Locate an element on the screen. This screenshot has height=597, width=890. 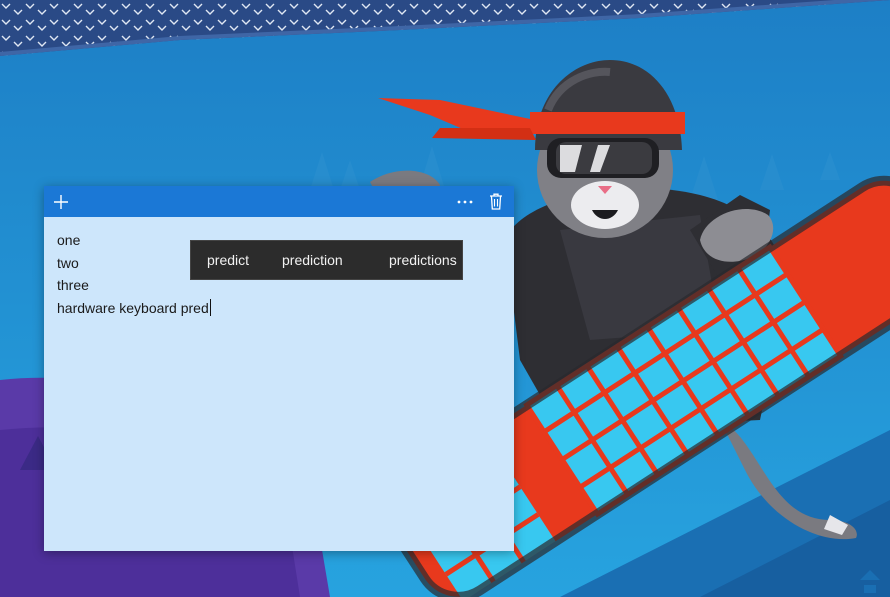
plus-icon is located at coordinates (61, 201).